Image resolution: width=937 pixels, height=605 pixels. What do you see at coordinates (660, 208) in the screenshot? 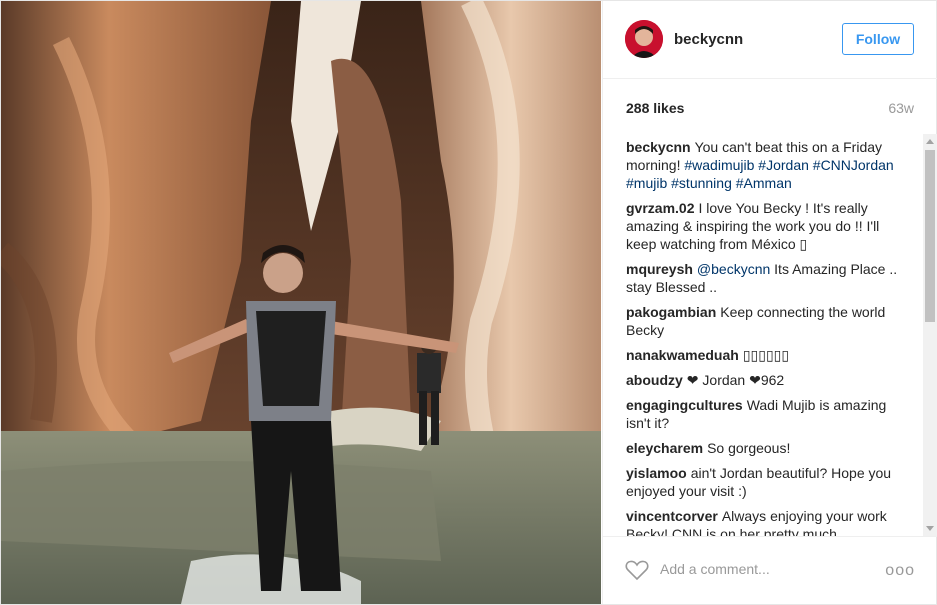
I see `comment-username: gvrzam.02` at bounding box center [660, 208].